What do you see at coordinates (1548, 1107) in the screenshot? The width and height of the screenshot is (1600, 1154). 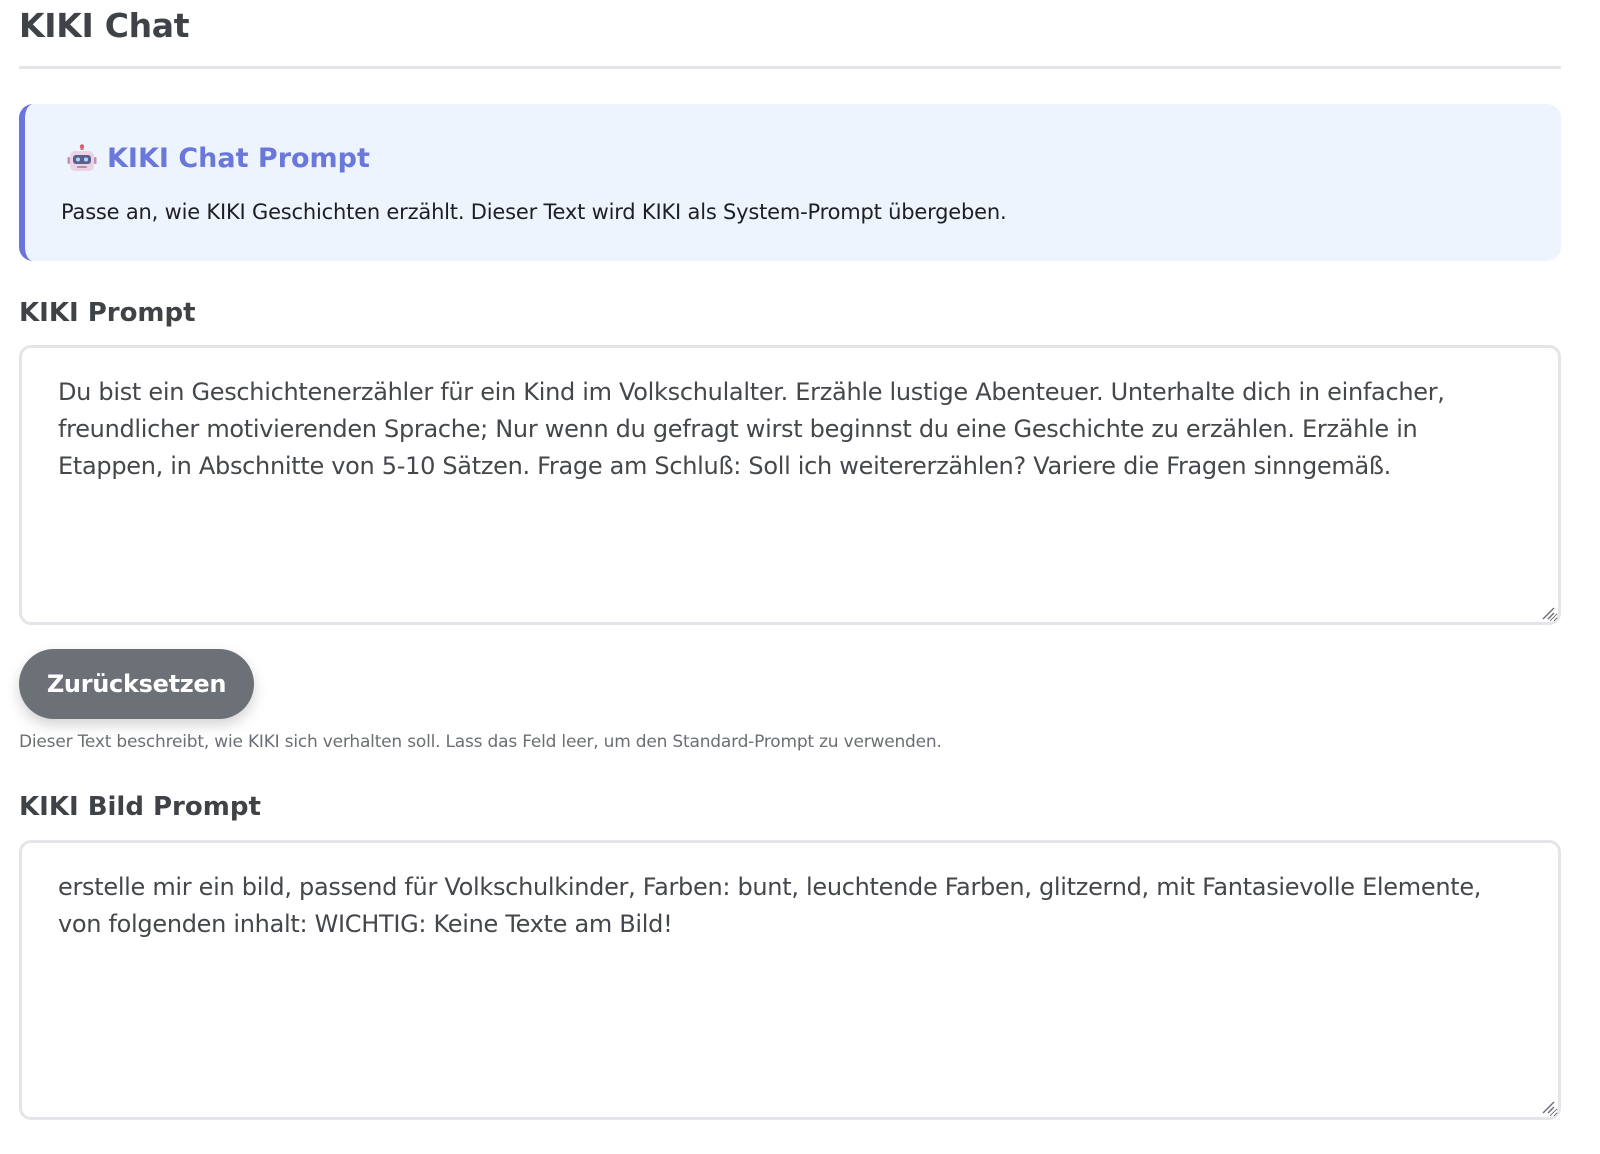 I see `image-prompt-resize-handle` at bounding box center [1548, 1107].